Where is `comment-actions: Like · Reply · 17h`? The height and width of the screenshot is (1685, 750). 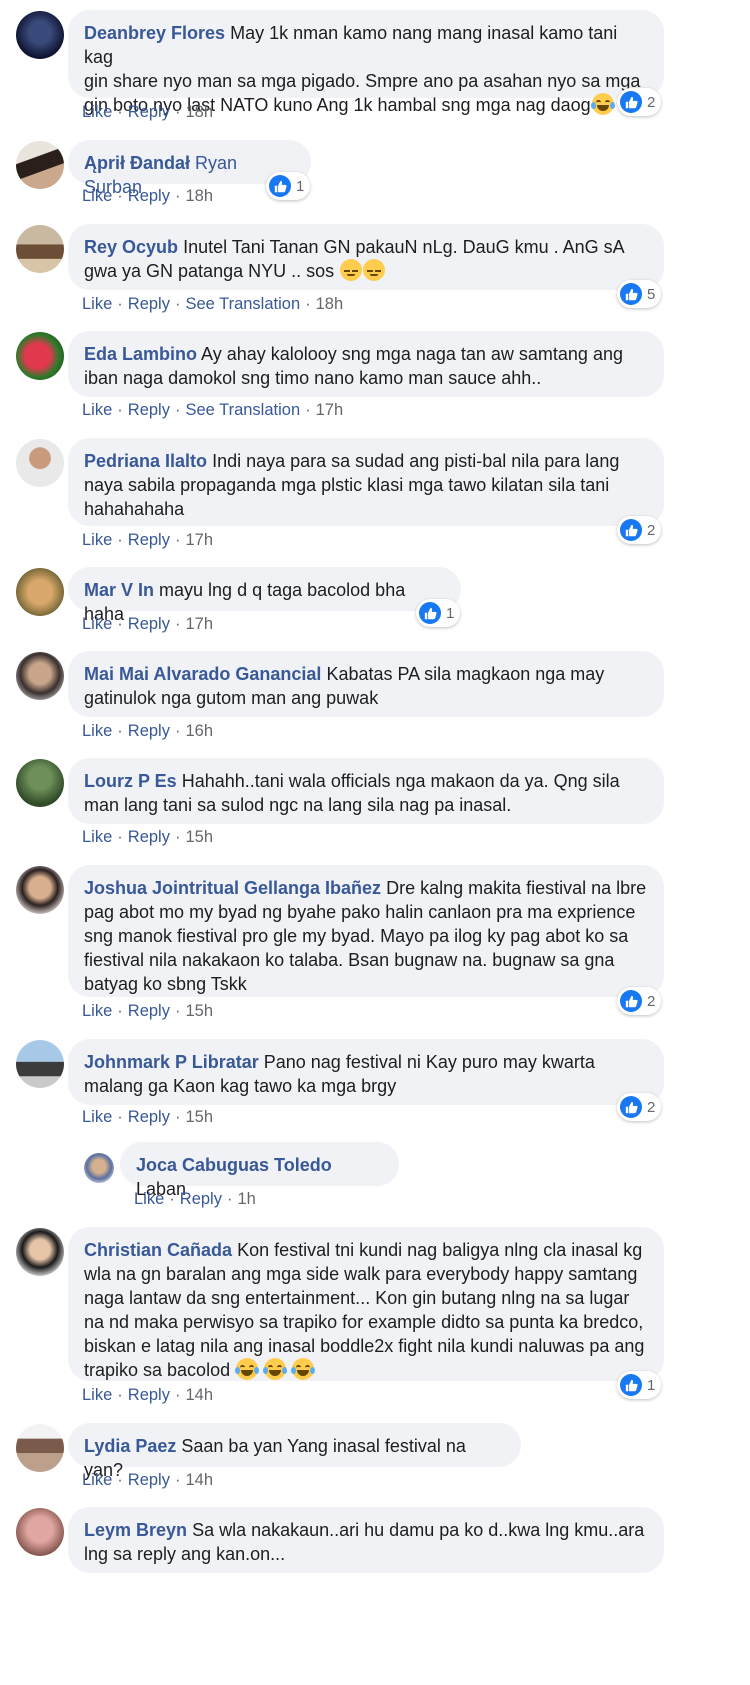 comment-actions: Like · Reply · 17h is located at coordinates (147, 624).